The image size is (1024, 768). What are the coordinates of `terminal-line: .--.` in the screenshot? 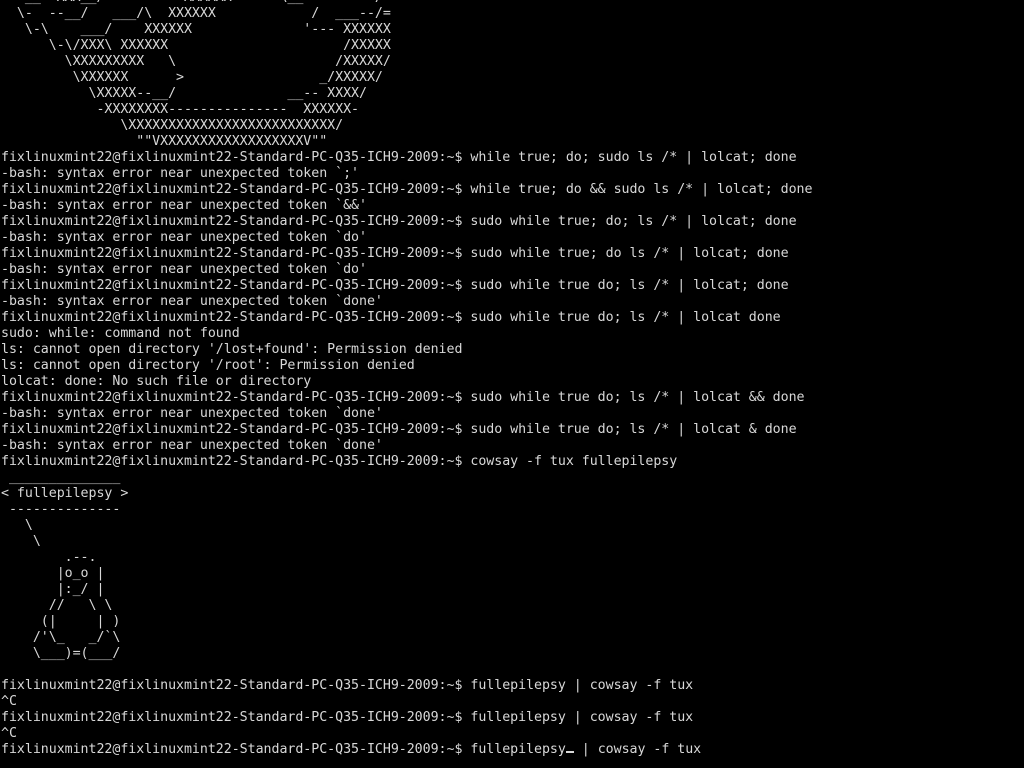 It's located at (49, 557).